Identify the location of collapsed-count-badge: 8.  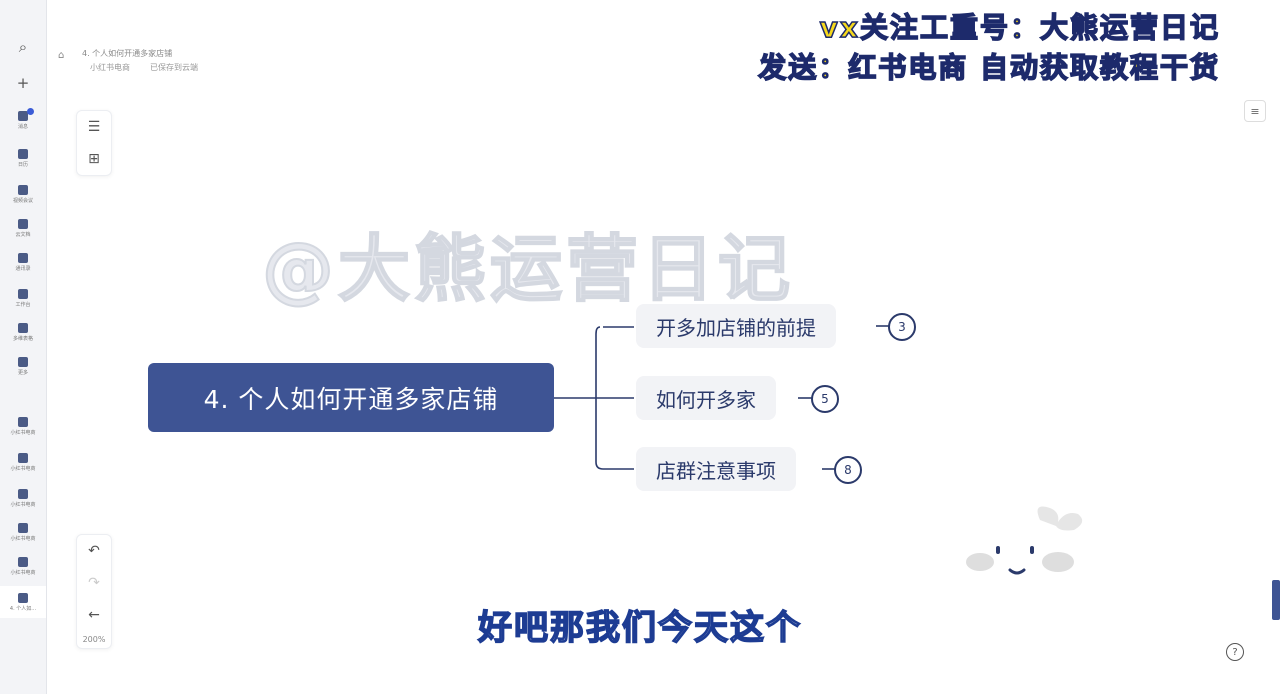
(848, 470).